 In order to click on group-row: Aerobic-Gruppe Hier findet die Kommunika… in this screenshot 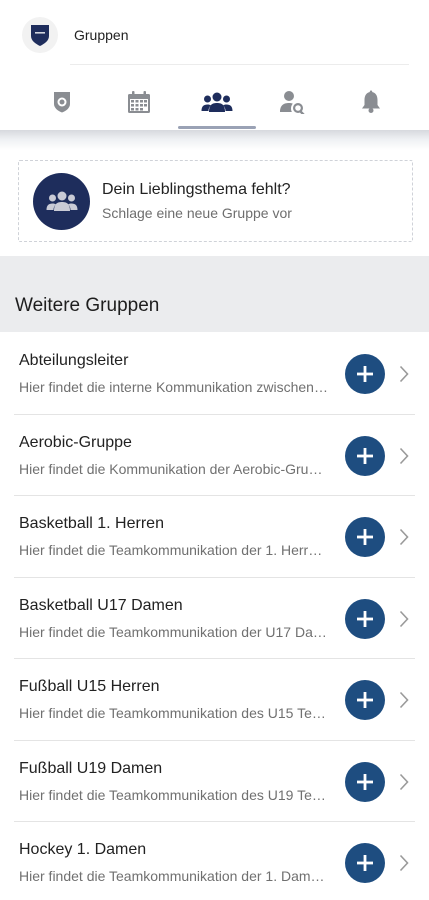, I will do `click(214, 456)`.